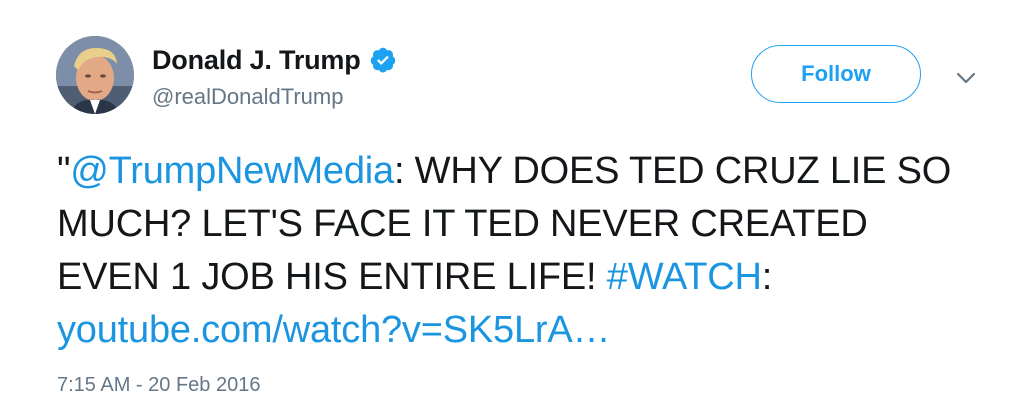 The width and height of the screenshot is (1024, 420). I want to click on author-name-row: Donald J. Trump, so click(274, 60).